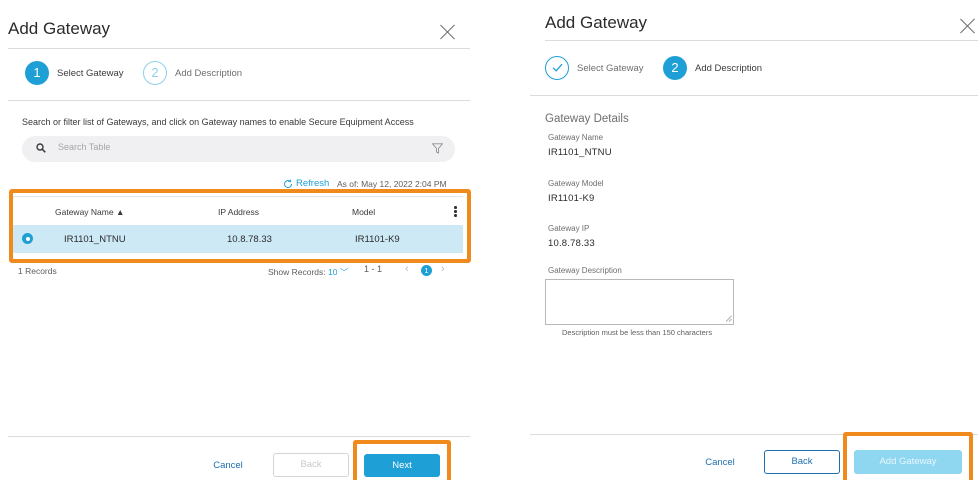 This screenshot has width=978, height=480. I want to click on gateway-description-field, so click(639, 302).